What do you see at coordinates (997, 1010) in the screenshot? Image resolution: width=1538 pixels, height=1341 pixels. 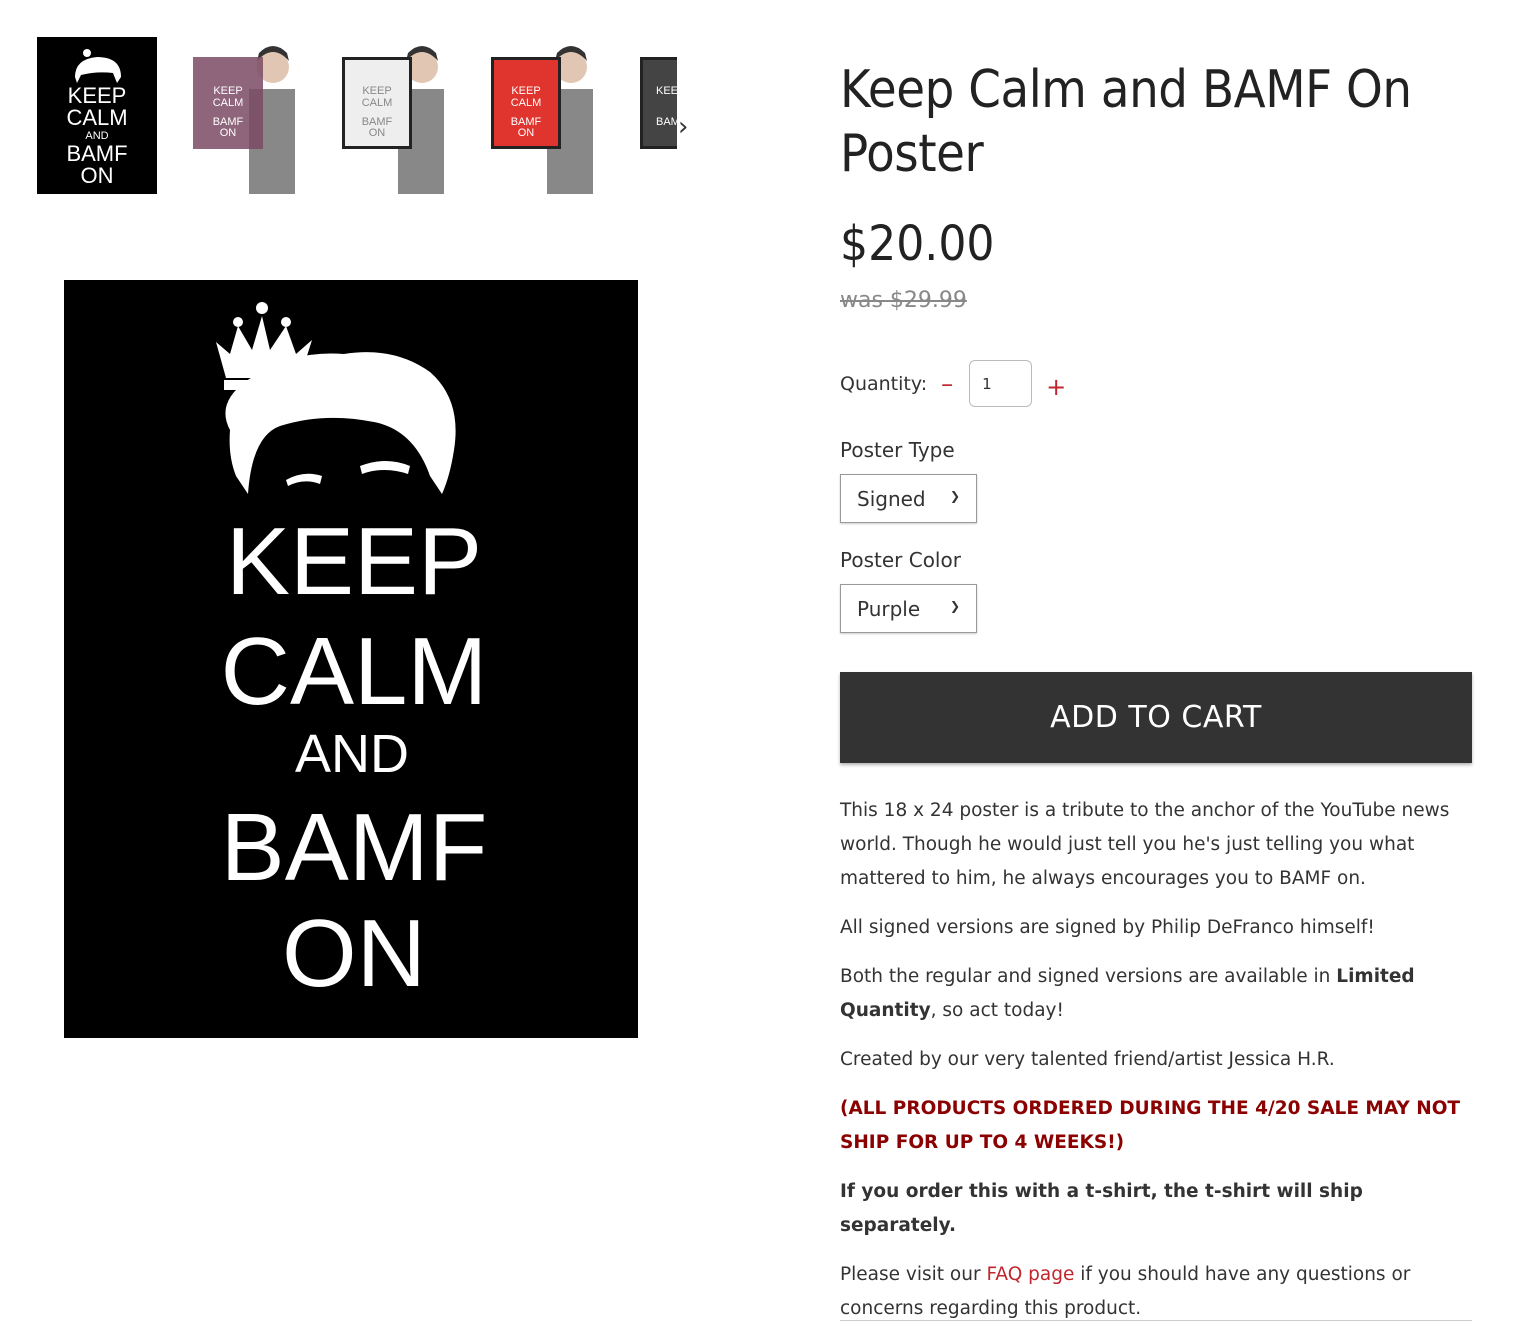 I see `description-p3-tail: , so act today!` at bounding box center [997, 1010].